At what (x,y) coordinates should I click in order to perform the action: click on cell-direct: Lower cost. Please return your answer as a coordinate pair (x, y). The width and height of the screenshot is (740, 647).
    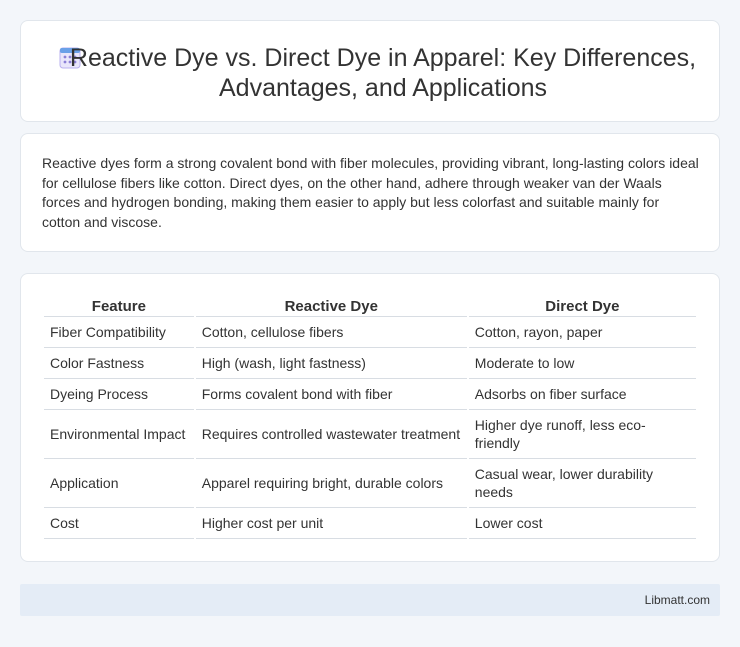
    Looking at the image, I should click on (582, 523).